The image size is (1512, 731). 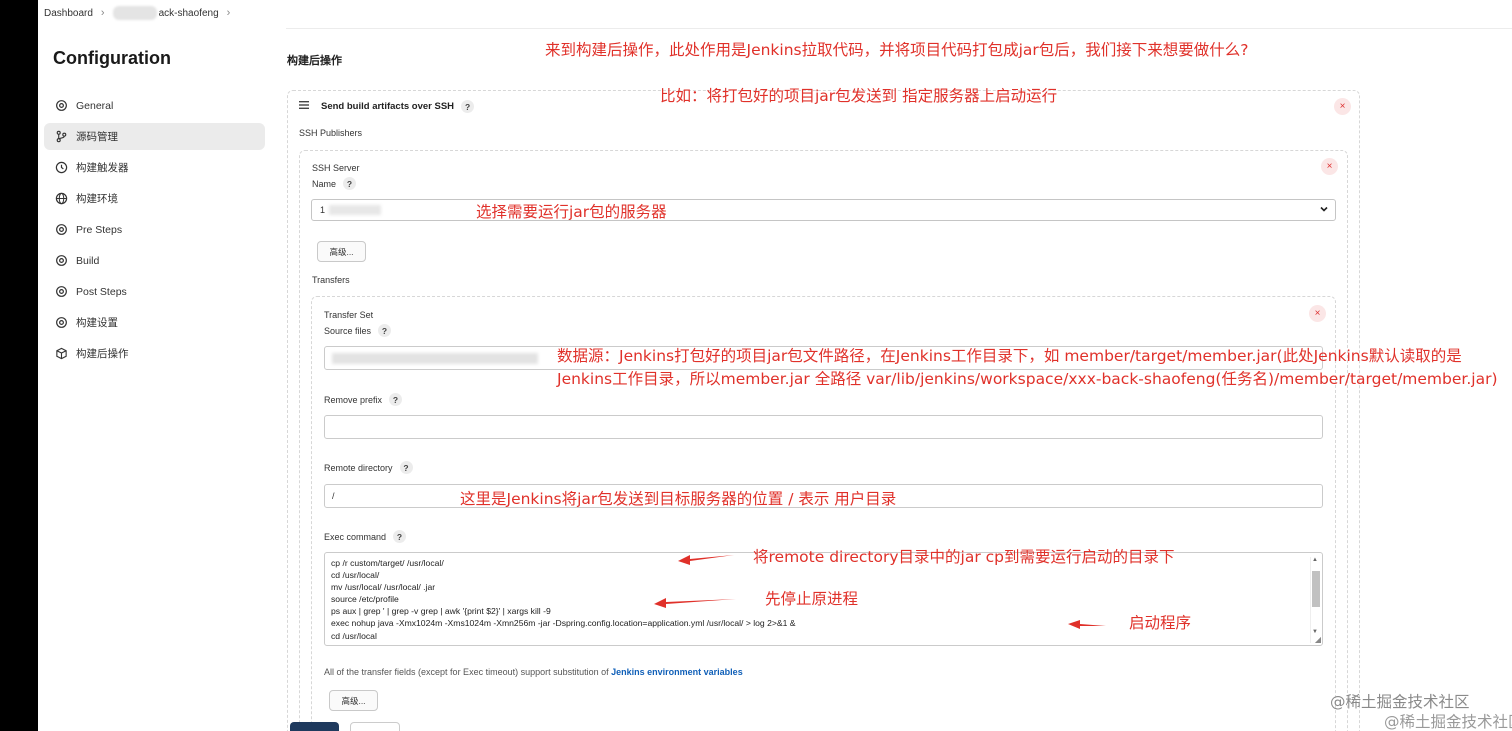 I want to click on left-dark-strip, so click(x=19, y=365).